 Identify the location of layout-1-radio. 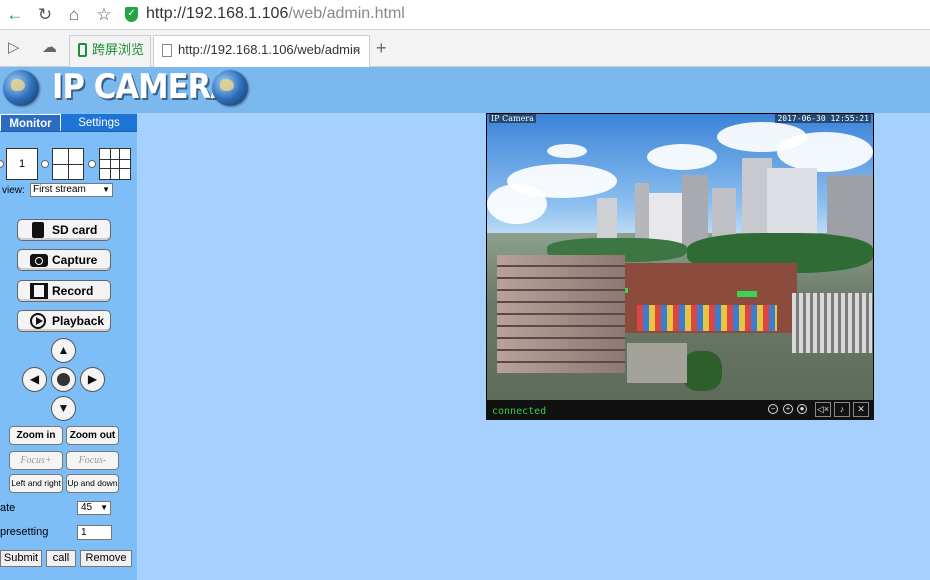
(2, 164).